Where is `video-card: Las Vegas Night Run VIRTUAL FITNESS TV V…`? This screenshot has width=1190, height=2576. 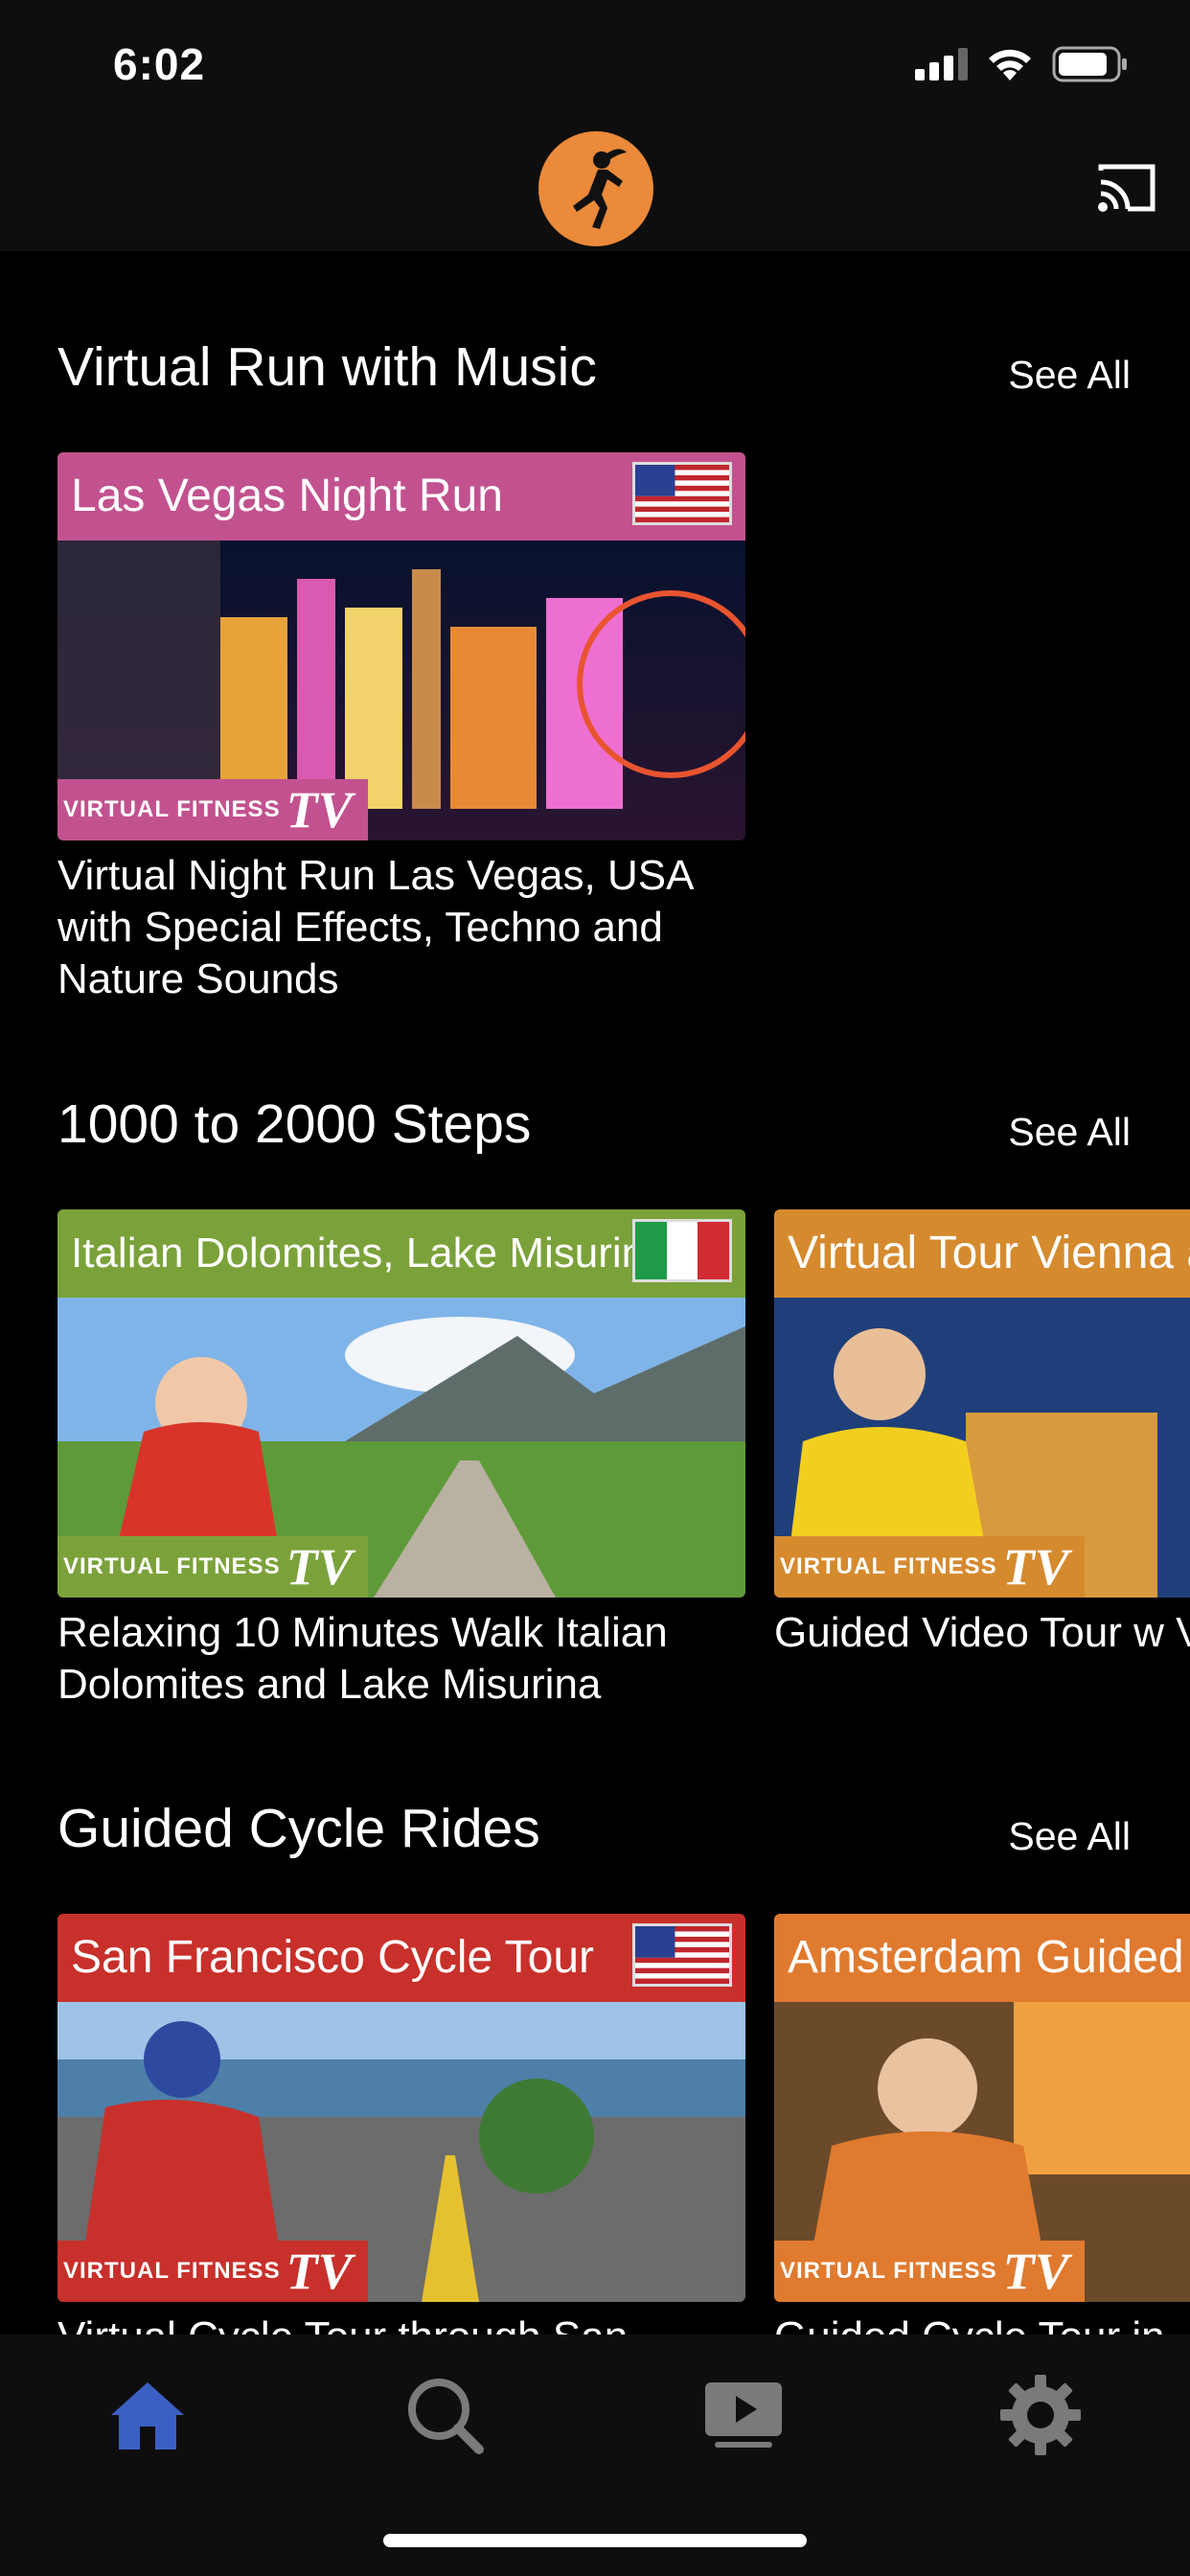
video-card: Las Vegas Night Run VIRTUAL FITNESS TV V… is located at coordinates (401, 728).